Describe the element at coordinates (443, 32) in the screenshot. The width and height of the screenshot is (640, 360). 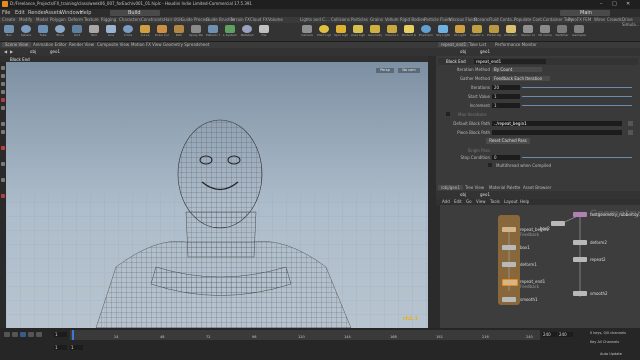
I see `shelf-tool-sky-light: Sky Light` at that location.